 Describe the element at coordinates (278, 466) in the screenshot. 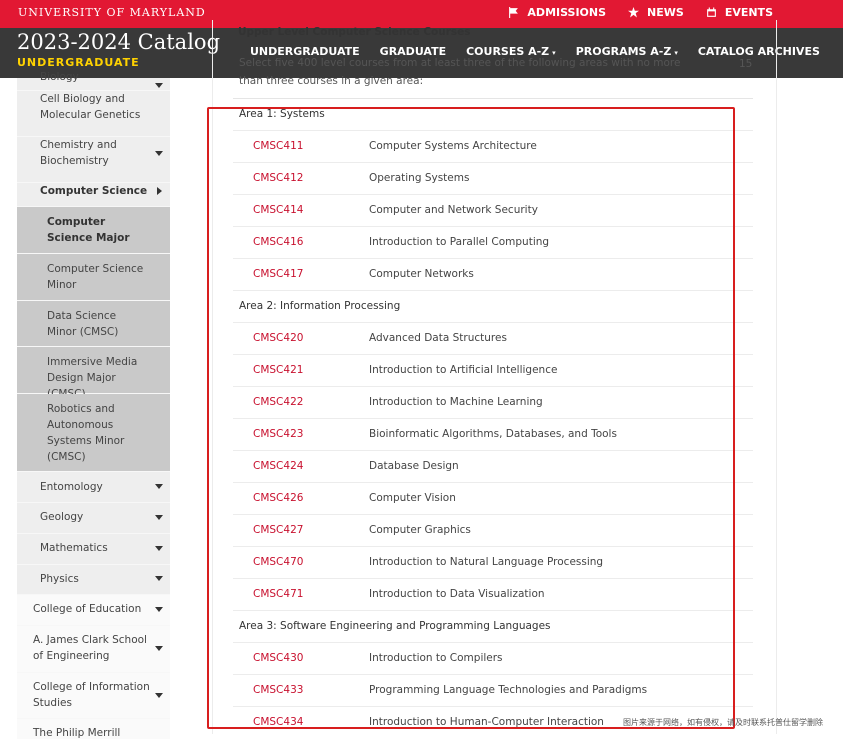

I see `course-code-link: CMSC424` at that location.